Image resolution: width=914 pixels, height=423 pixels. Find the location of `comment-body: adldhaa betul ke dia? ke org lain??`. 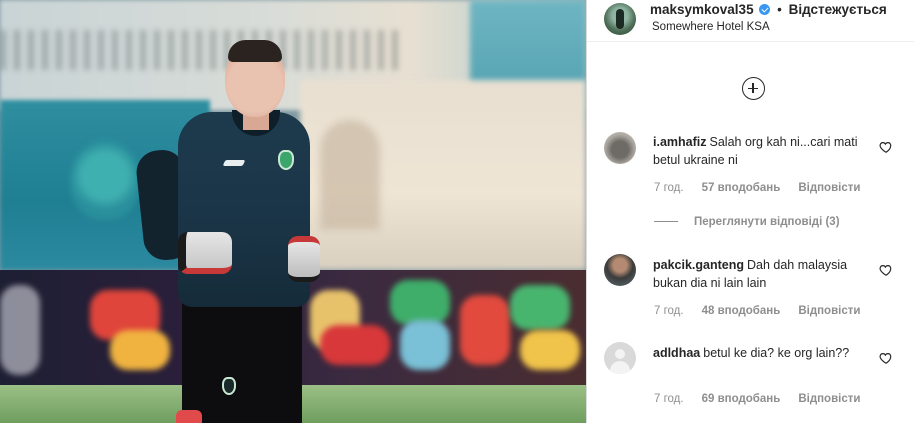

comment-body: adldhaa betul ke dia? ke org lain?? is located at coordinates (758, 353).